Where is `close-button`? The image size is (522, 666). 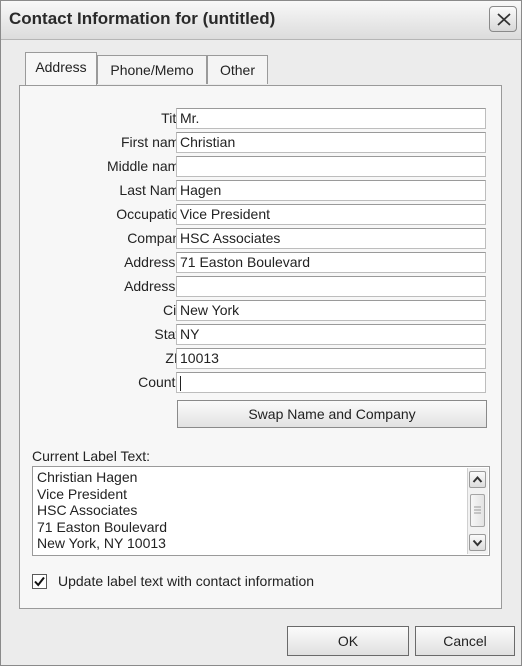
close-button is located at coordinates (503, 19).